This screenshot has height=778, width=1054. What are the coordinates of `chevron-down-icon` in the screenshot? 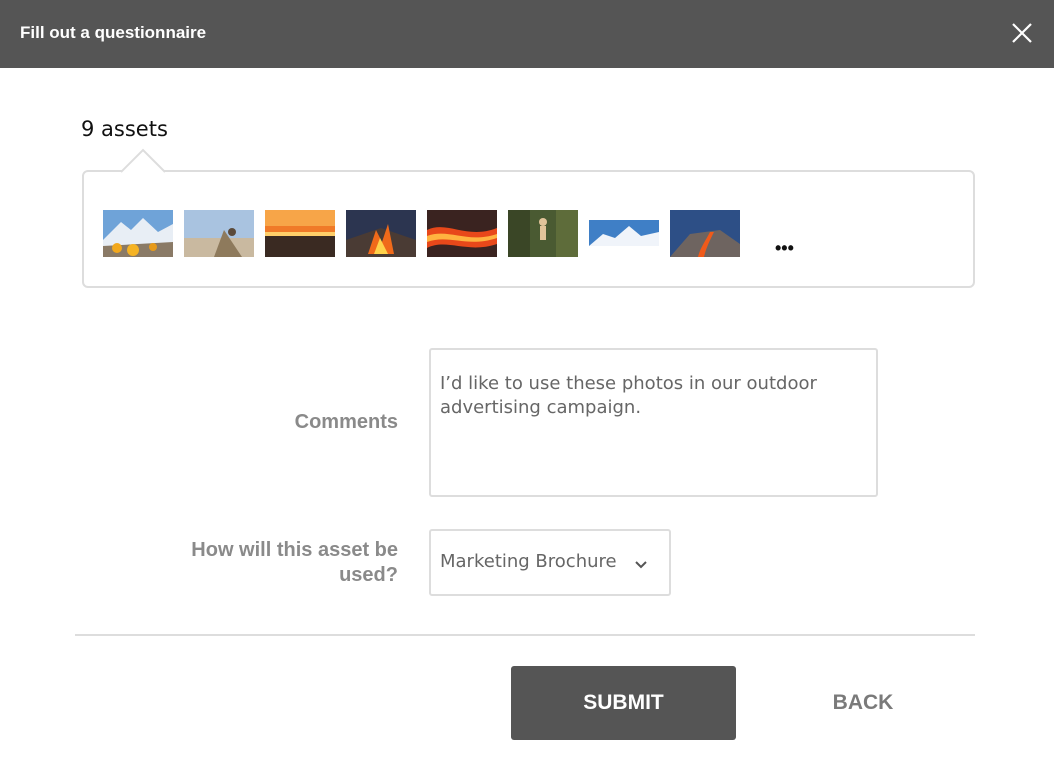 It's located at (641, 566).